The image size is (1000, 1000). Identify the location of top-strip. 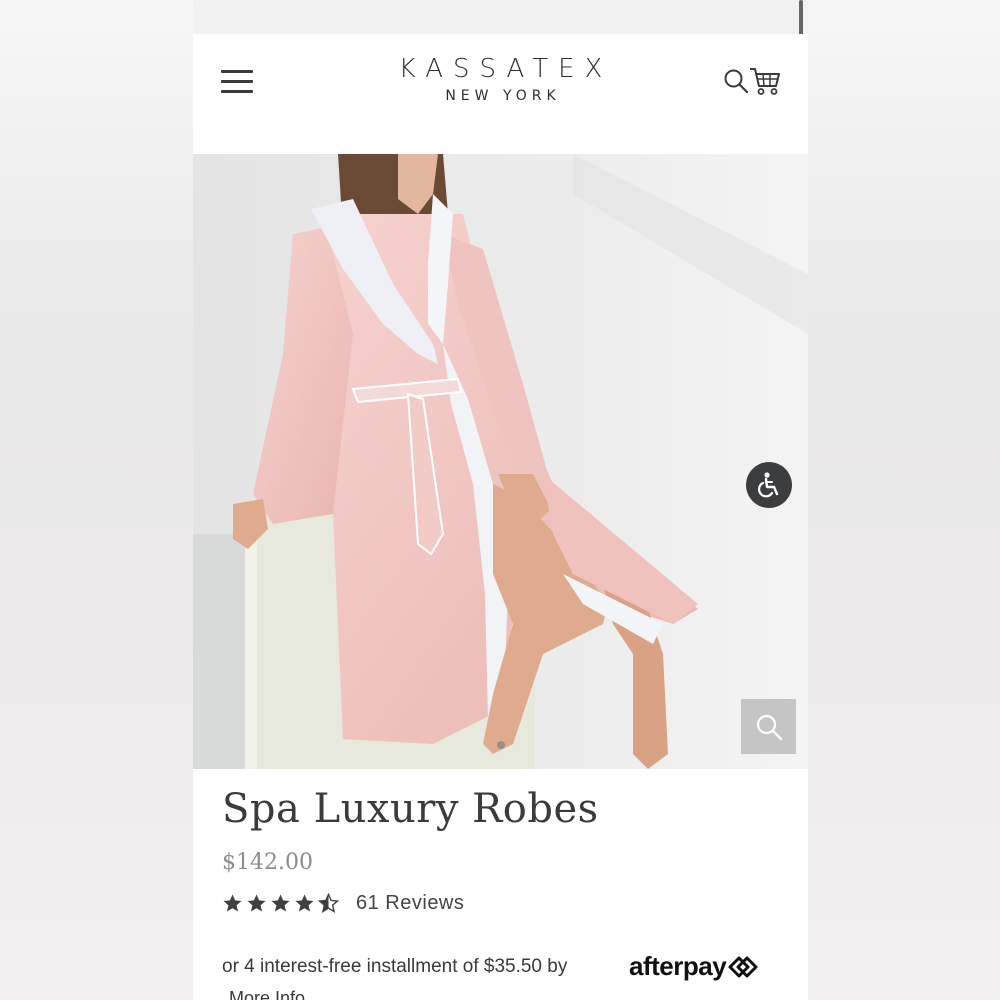
(500, 17).